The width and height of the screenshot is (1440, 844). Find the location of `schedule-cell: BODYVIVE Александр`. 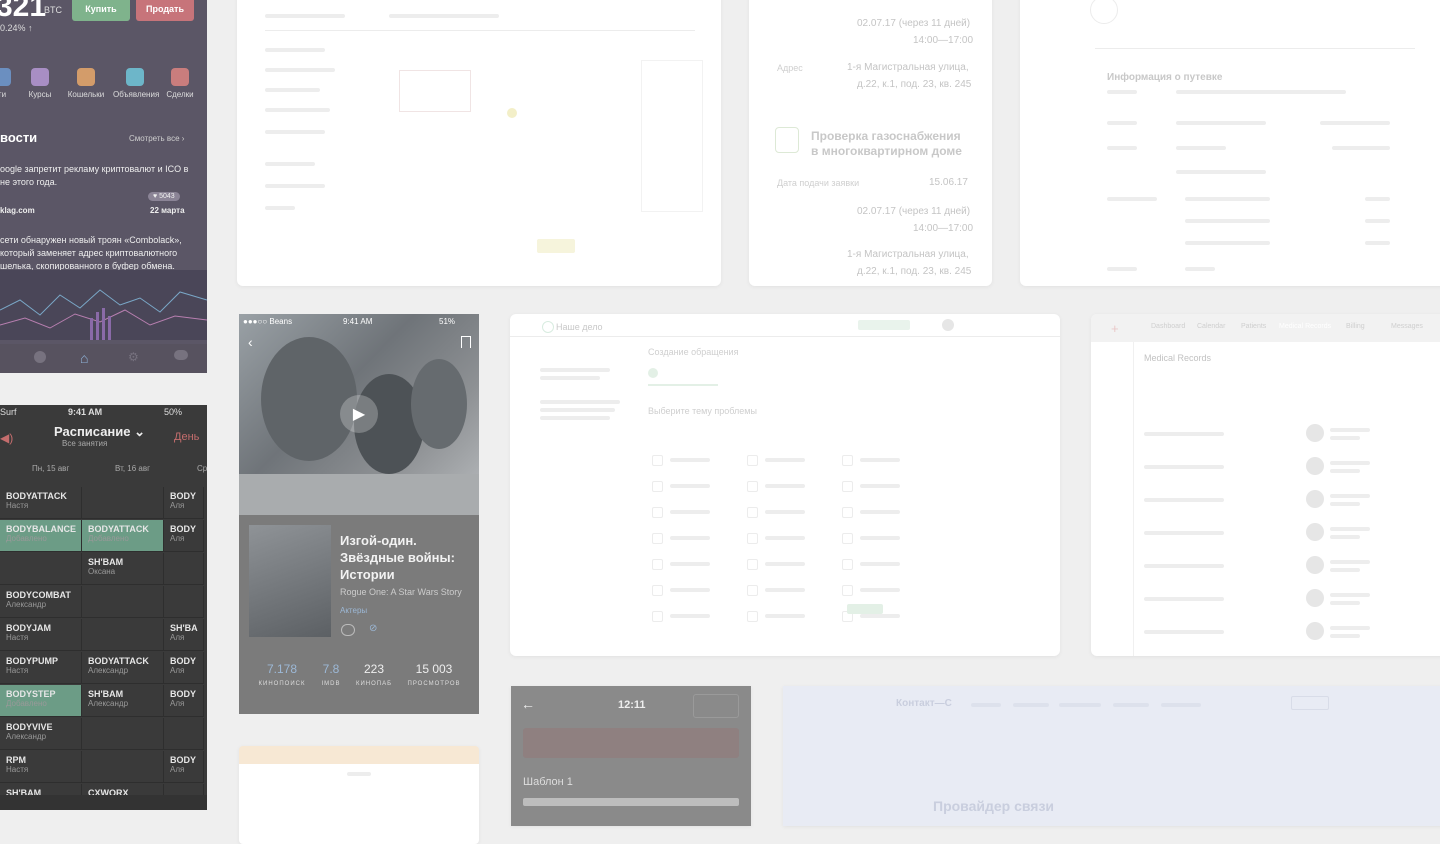

schedule-cell: BODYVIVE Александр is located at coordinates (41, 734).